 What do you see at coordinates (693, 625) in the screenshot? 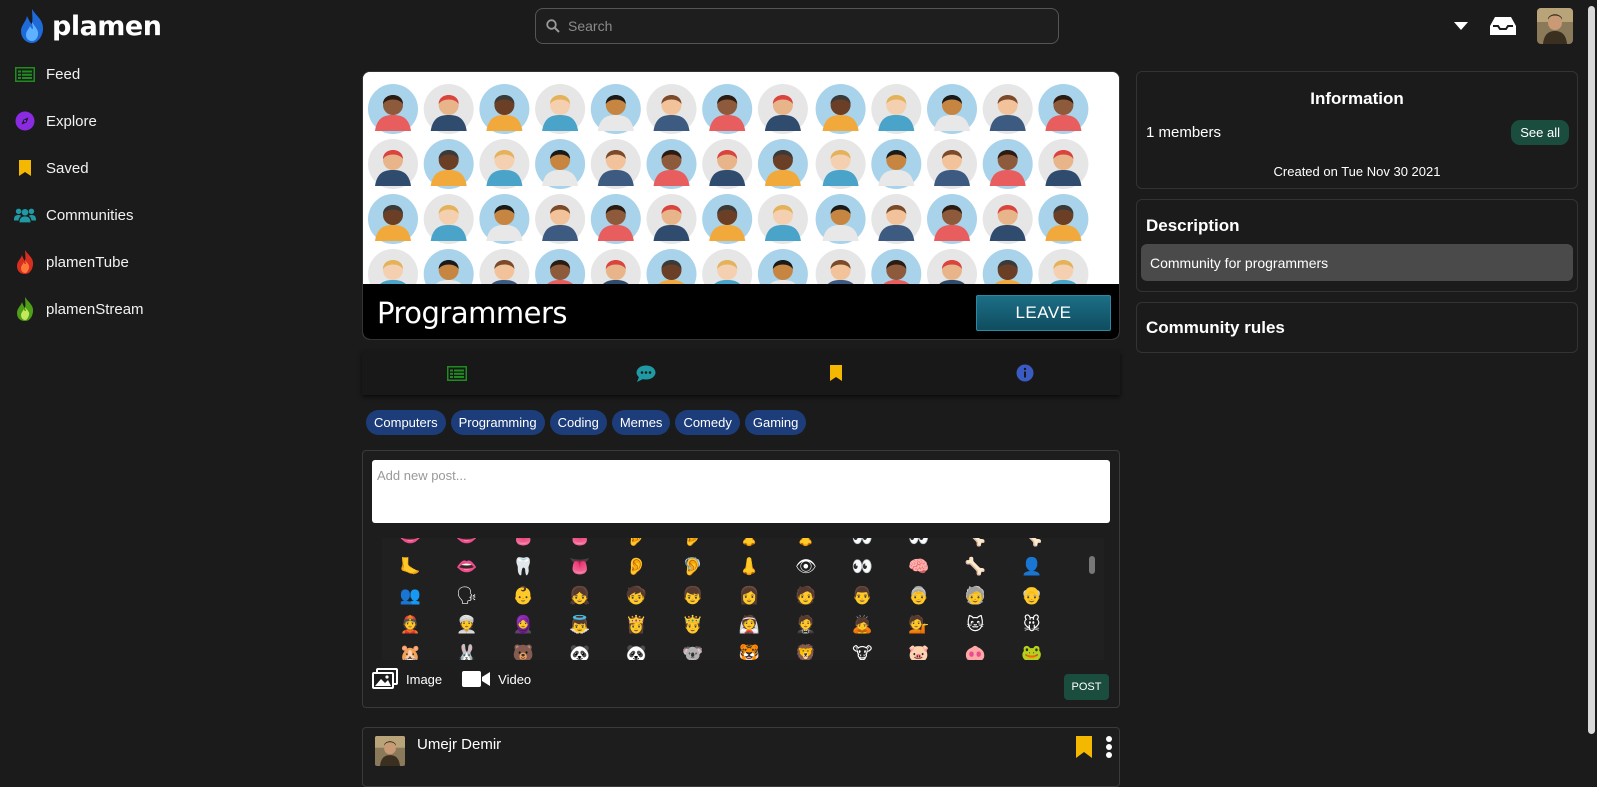
I see `emoji-option: 🤴` at bounding box center [693, 625].